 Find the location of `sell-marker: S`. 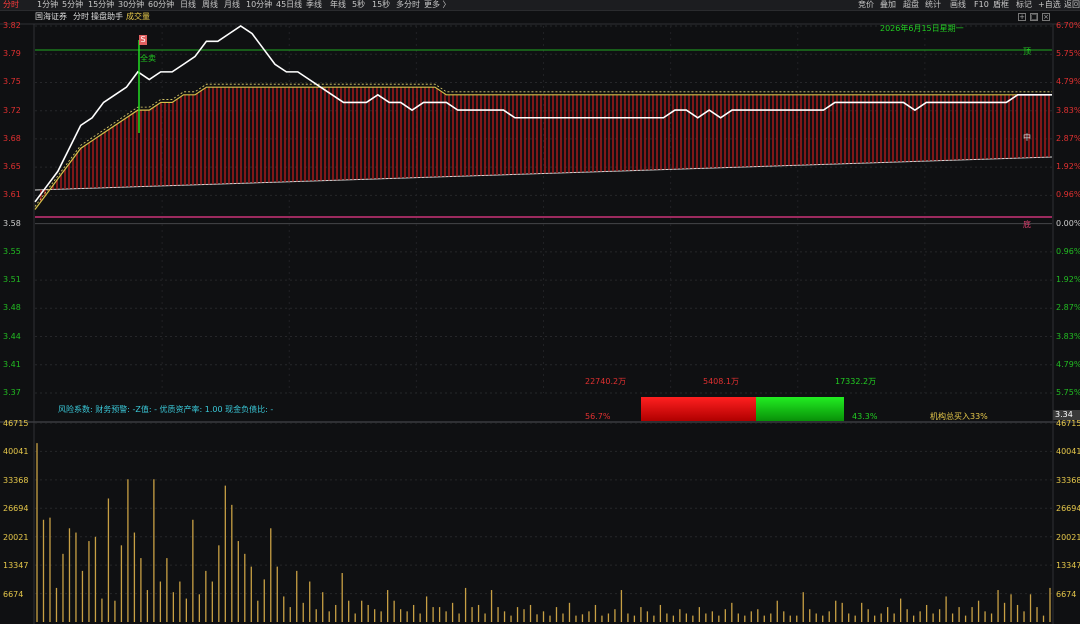

sell-marker: S is located at coordinates (143, 40).